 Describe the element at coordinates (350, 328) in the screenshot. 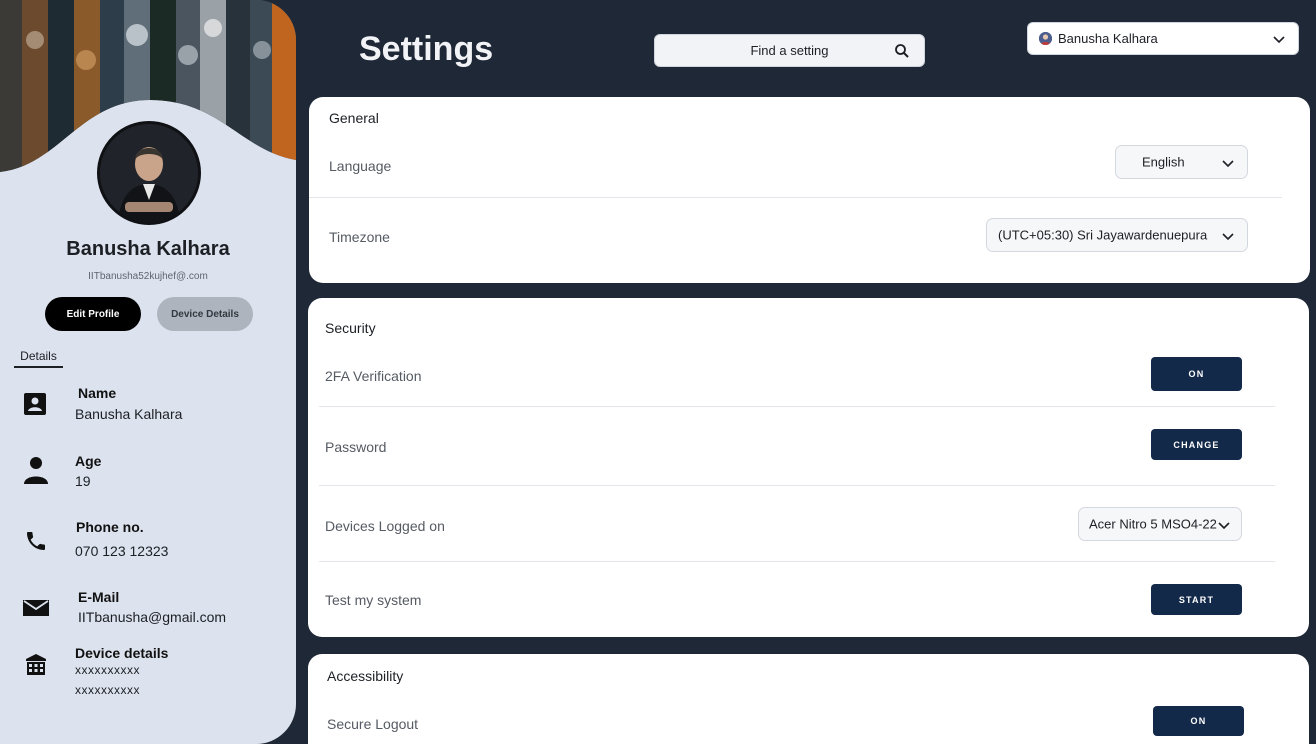

I see `security-title: Security` at that location.